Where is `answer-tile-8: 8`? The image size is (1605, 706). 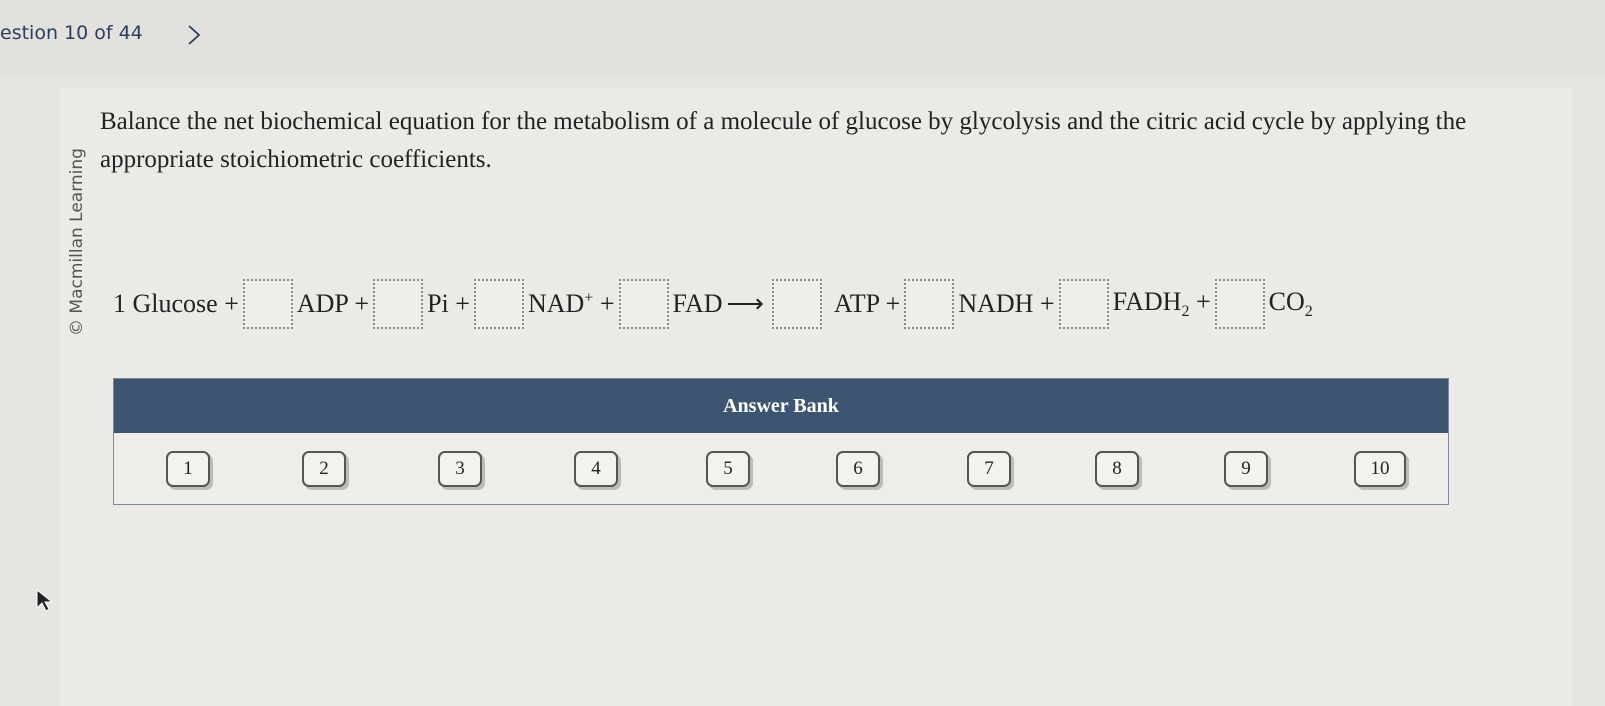 answer-tile-8: 8 is located at coordinates (1117, 469).